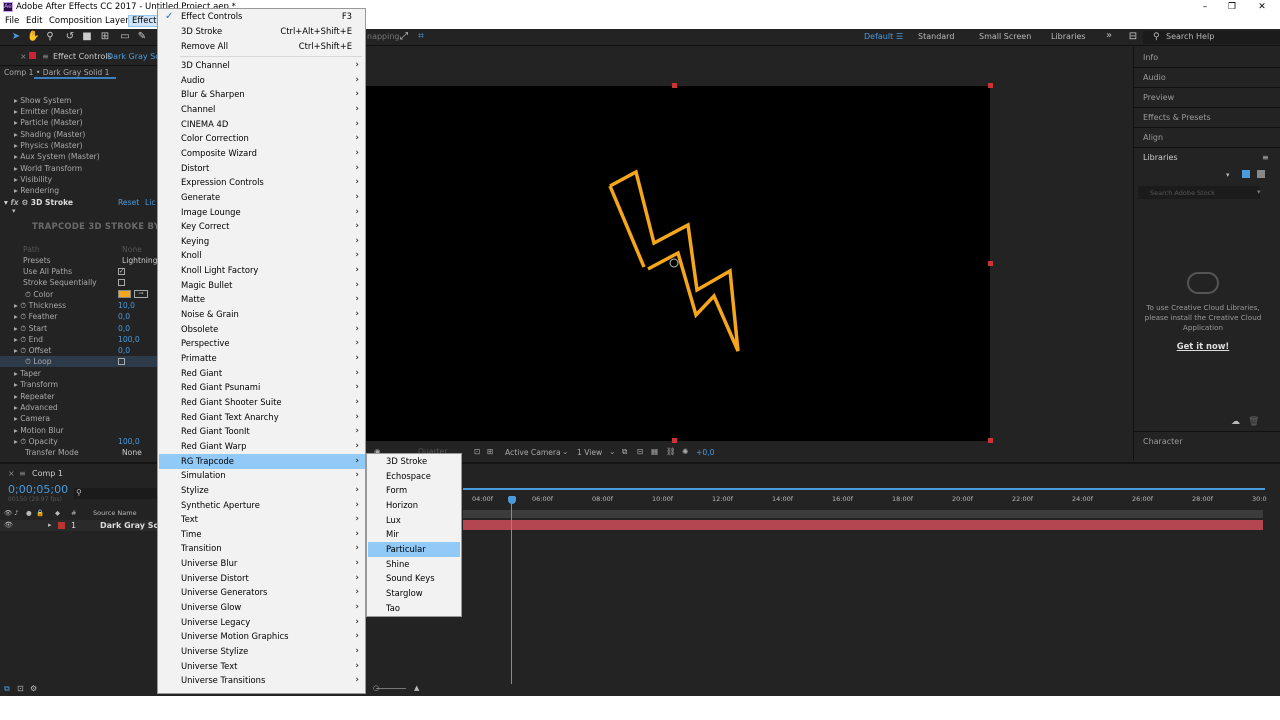 This screenshot has height=720, width=1280. I want to click on menu-category-audio: Audio ›, so click(262, 80).